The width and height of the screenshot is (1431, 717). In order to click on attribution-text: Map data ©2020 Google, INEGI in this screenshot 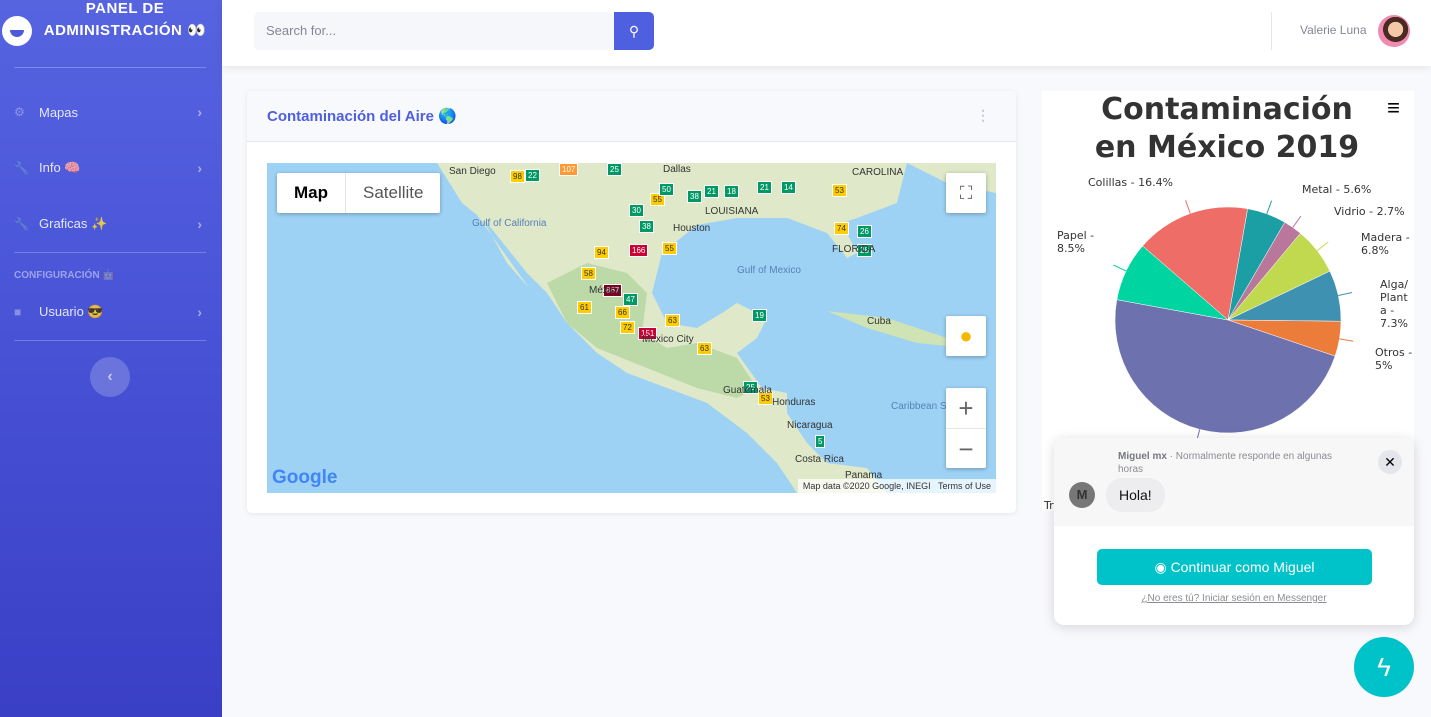, I will do `click(866, 486)`.